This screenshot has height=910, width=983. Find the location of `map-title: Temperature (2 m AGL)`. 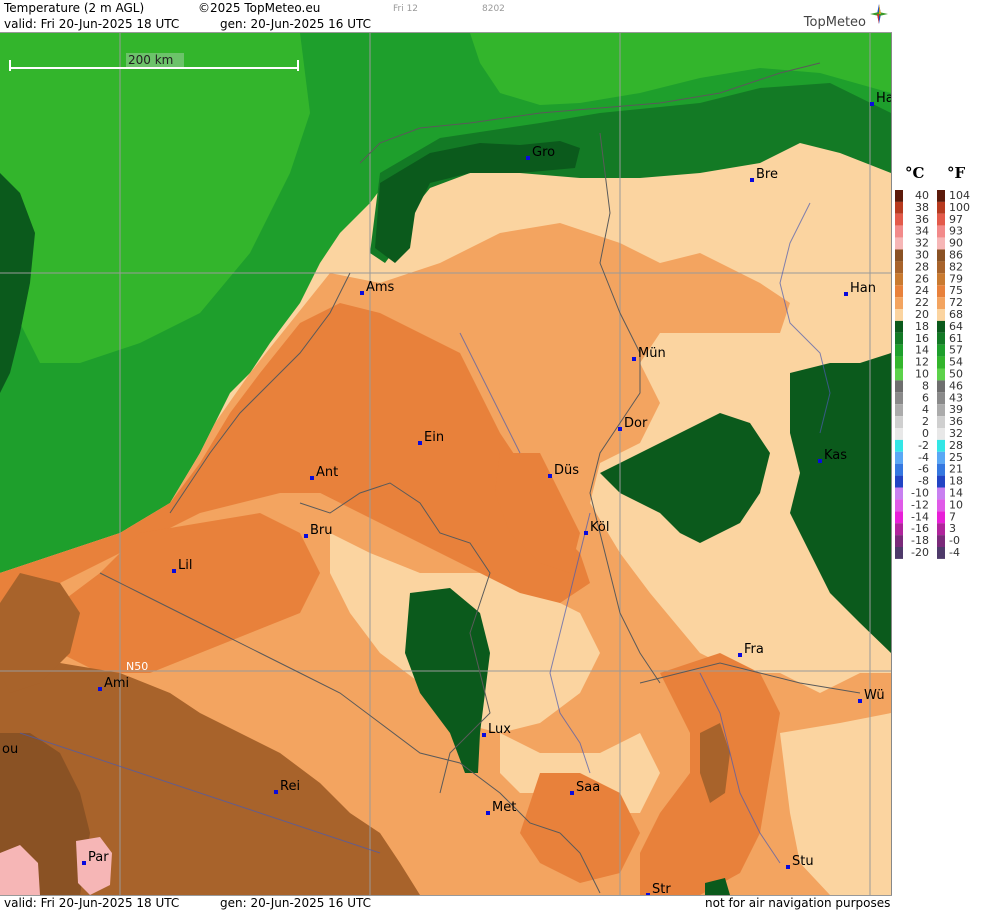

map-title: Temperature (2 m AGL) is located at coordinates (74, 8).